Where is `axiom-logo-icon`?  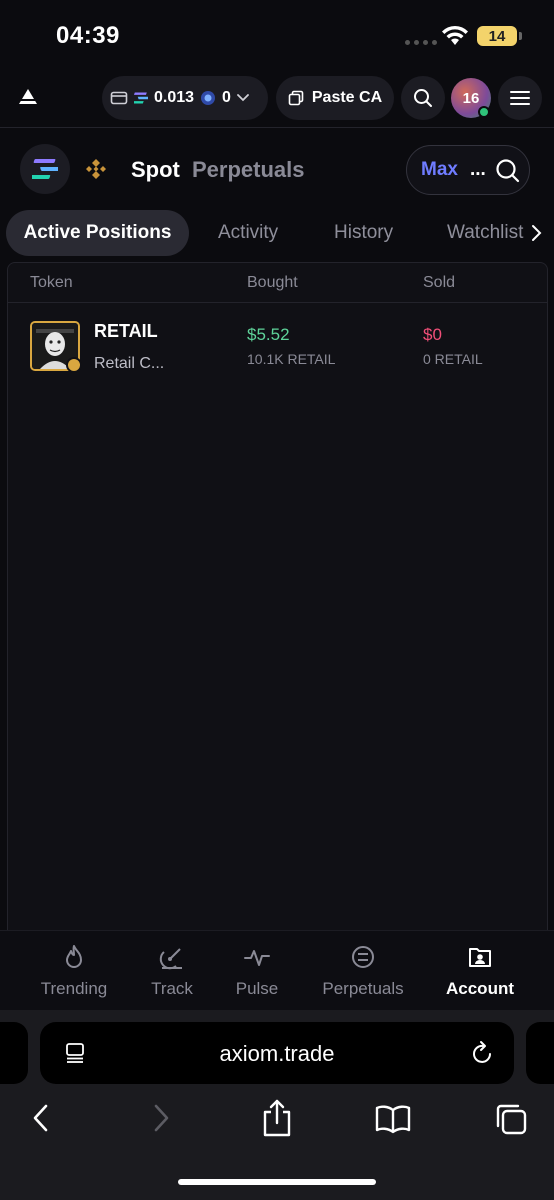 axiom-logo-icon is located at coordinates (28, 97).